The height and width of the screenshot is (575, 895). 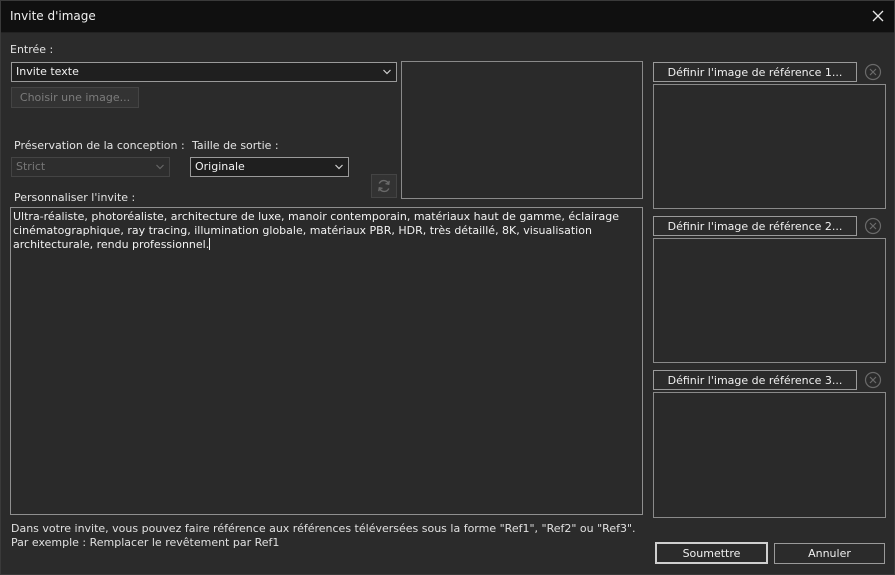 I want to click on prompt-label: Personnaliser l'invite :, so click(x=75, y=197).